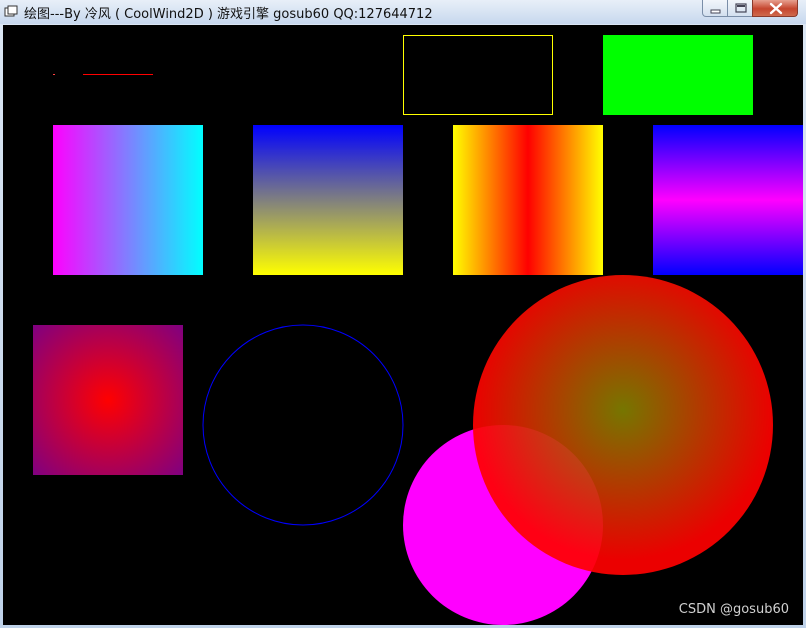 The height and width of the screenshot is (628, 806). I want to click on radial-gradient-square, so click(108, 400).